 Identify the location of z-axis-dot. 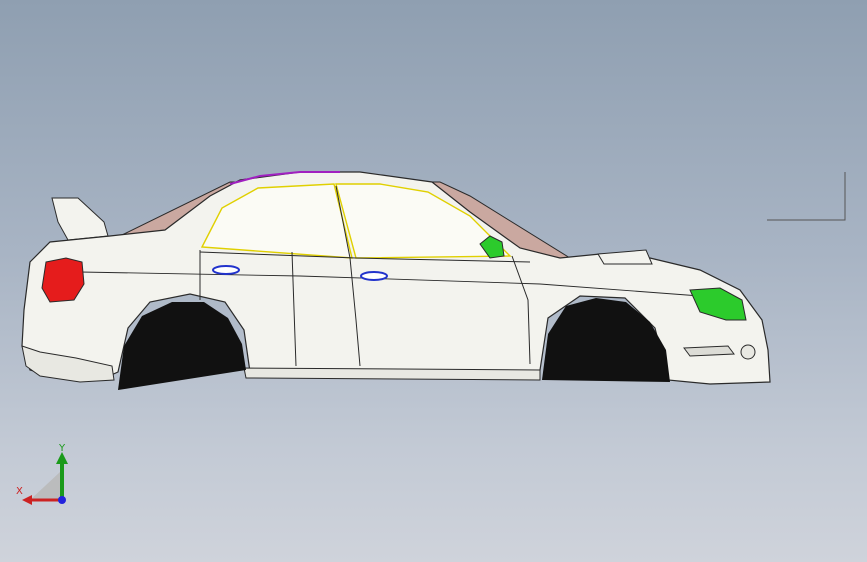
(62, 500).